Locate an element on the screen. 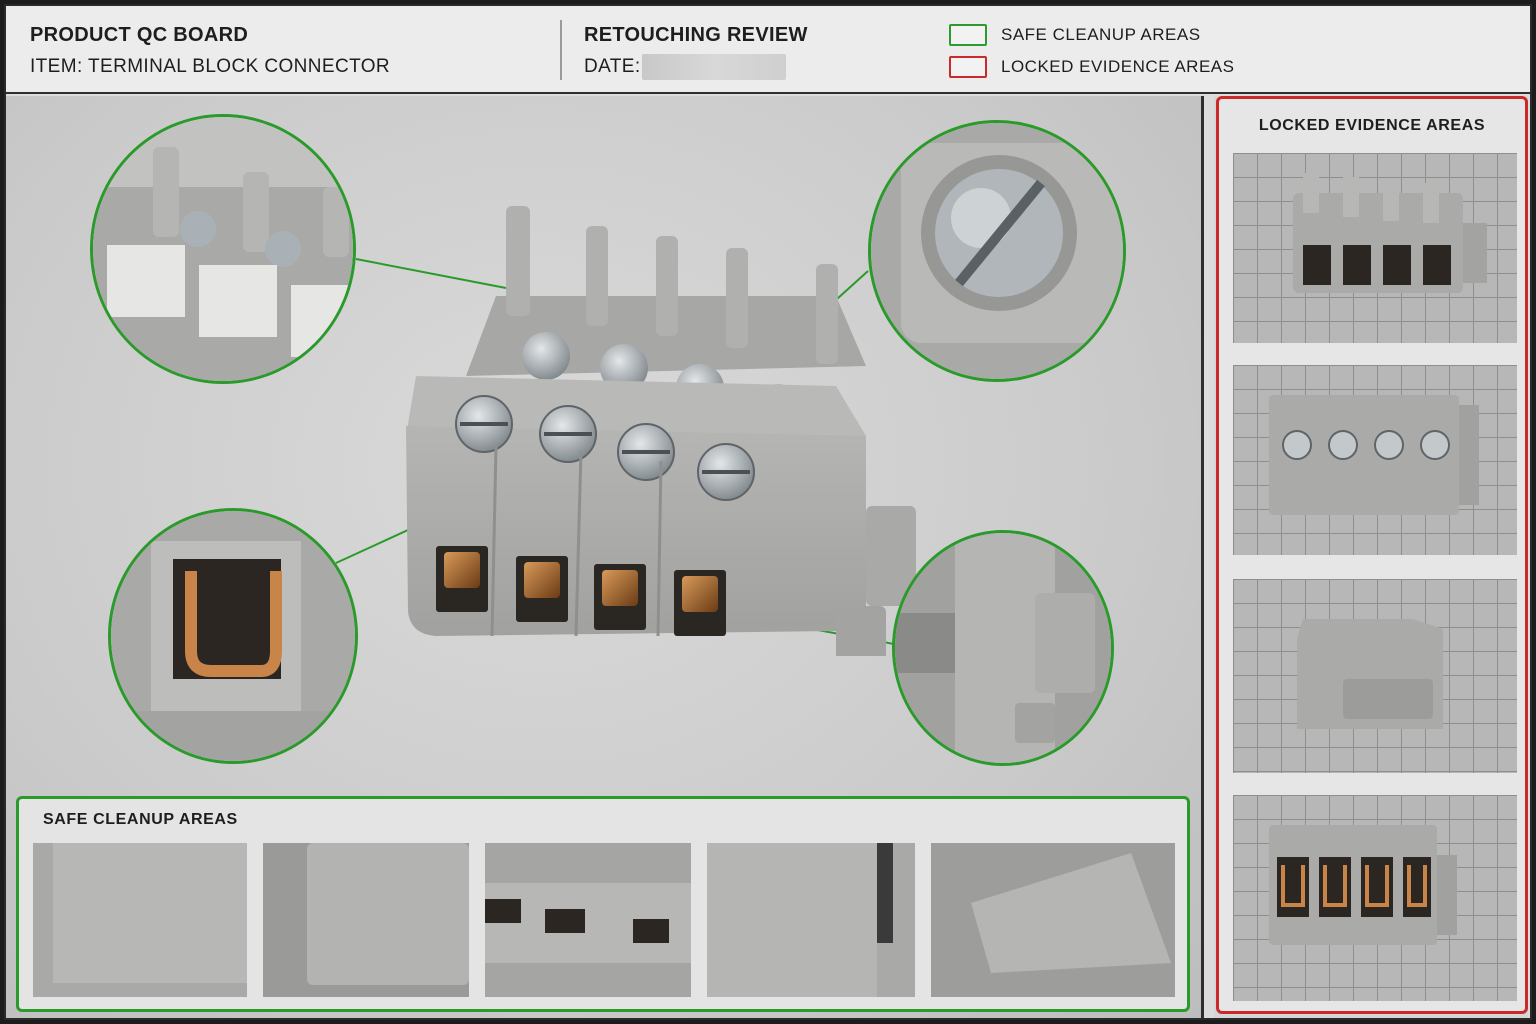 Image resolution: width=1536 pixels, height=1024 pixels. review-title: RETOUCHING REVIEW is located at coordinates (696, 35).